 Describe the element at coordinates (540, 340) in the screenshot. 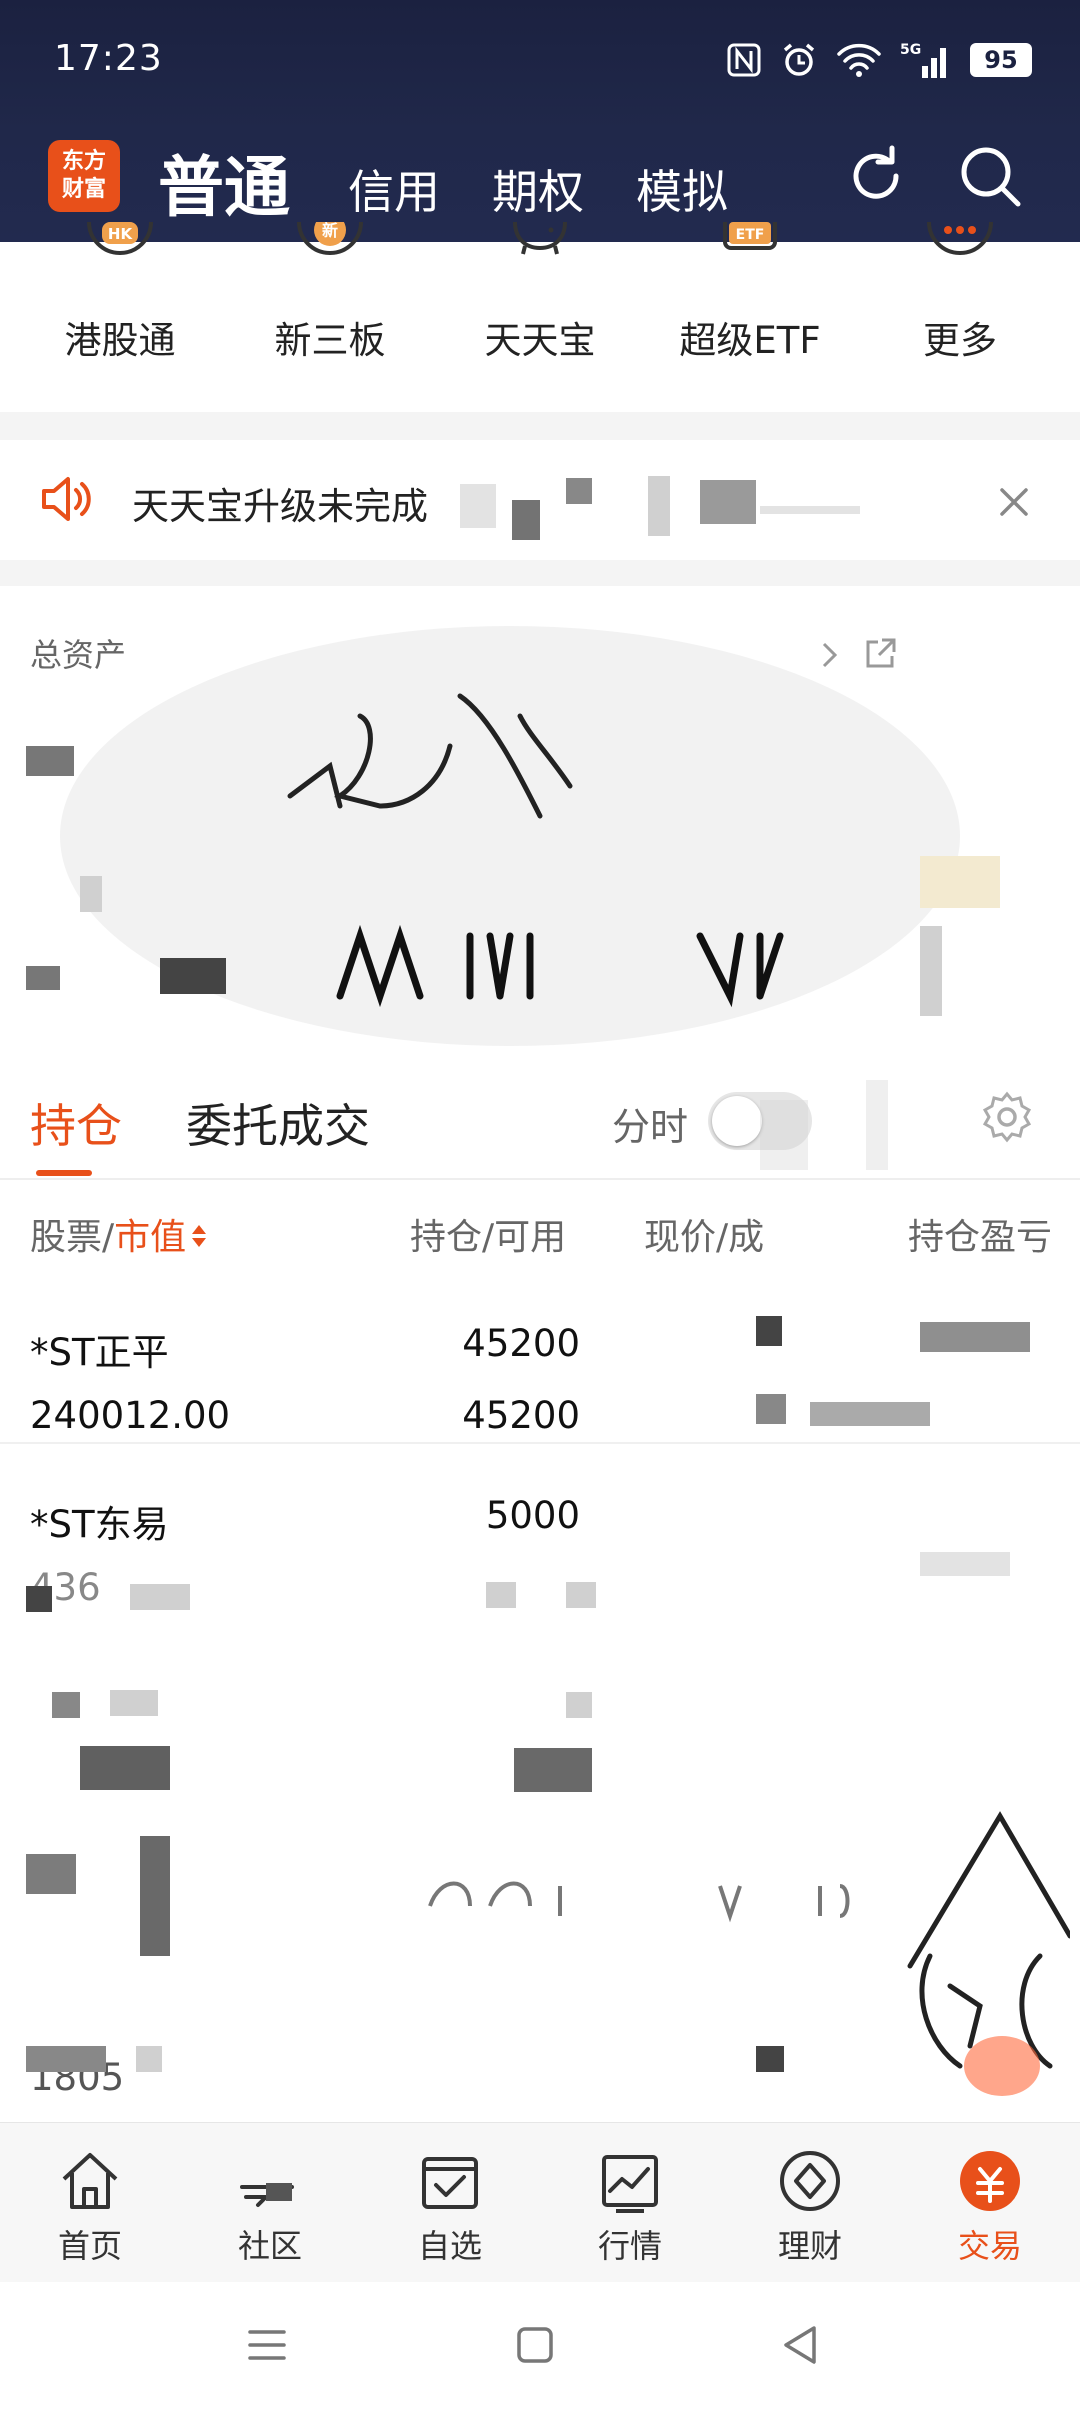

I see `quick-entry-label: 天天宝` at that location.